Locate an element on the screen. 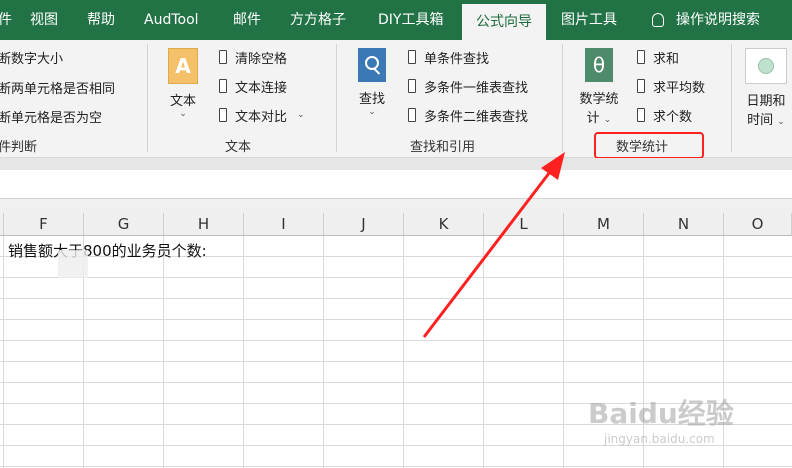 The height and width of the screenshot is (468, 792). baidu-watermark-url: jingyan.baidu.com is located at coordinates (659, 439).